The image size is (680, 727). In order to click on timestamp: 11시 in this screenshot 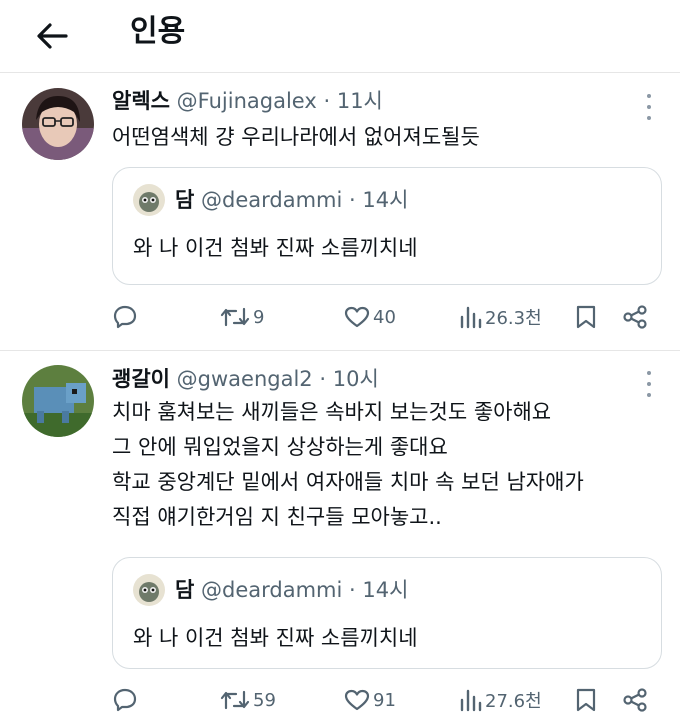, I will do `click(360, 101)`.